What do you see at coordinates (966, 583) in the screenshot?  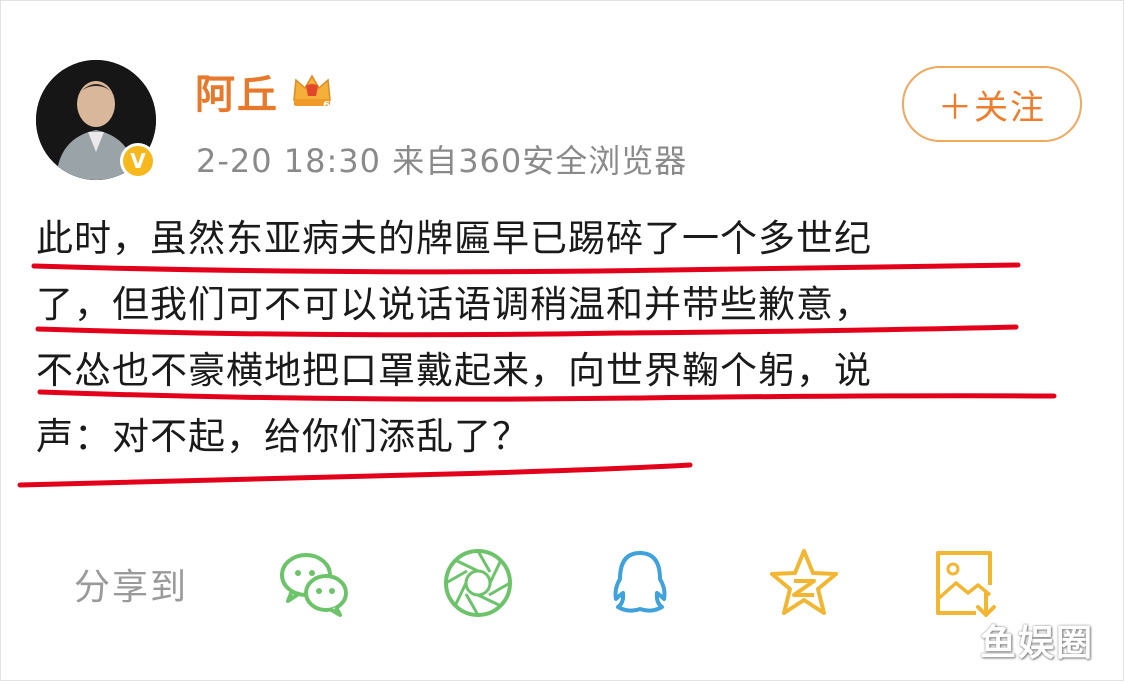 I see `save-image-icon` at bounding box center [966, 583].